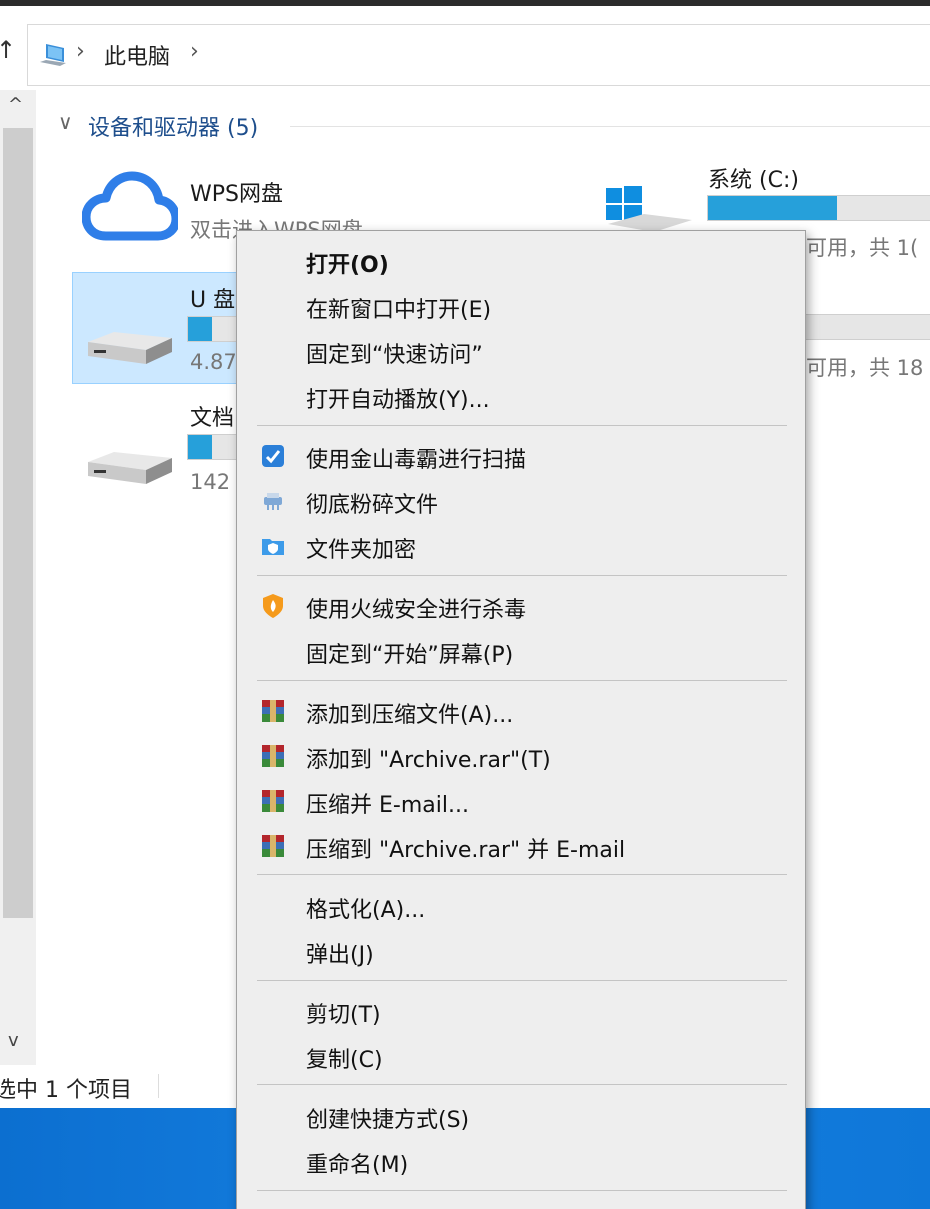  What do you see at coordinates (347, 265) in the screenshot?
I see `menu-item-label: 打开(O)` at bounding box center [347, 265].